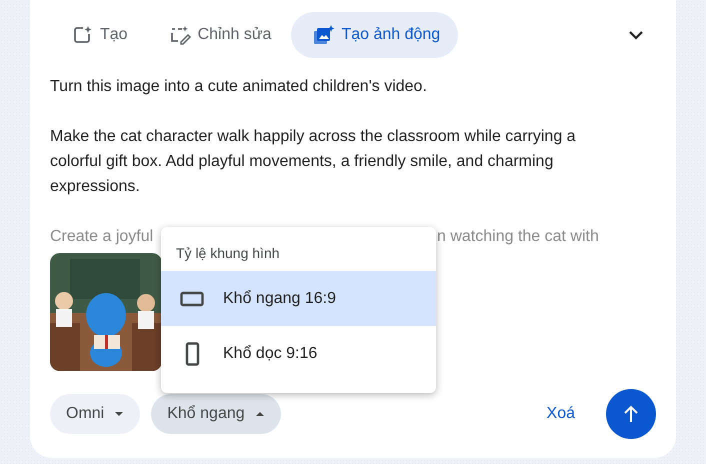 Image resolution: width=706 pixels, height=464 pixels. Describe the element at coordinates (95, 414) in the screenshot. I see `model-dropdown: Omni` at that location.